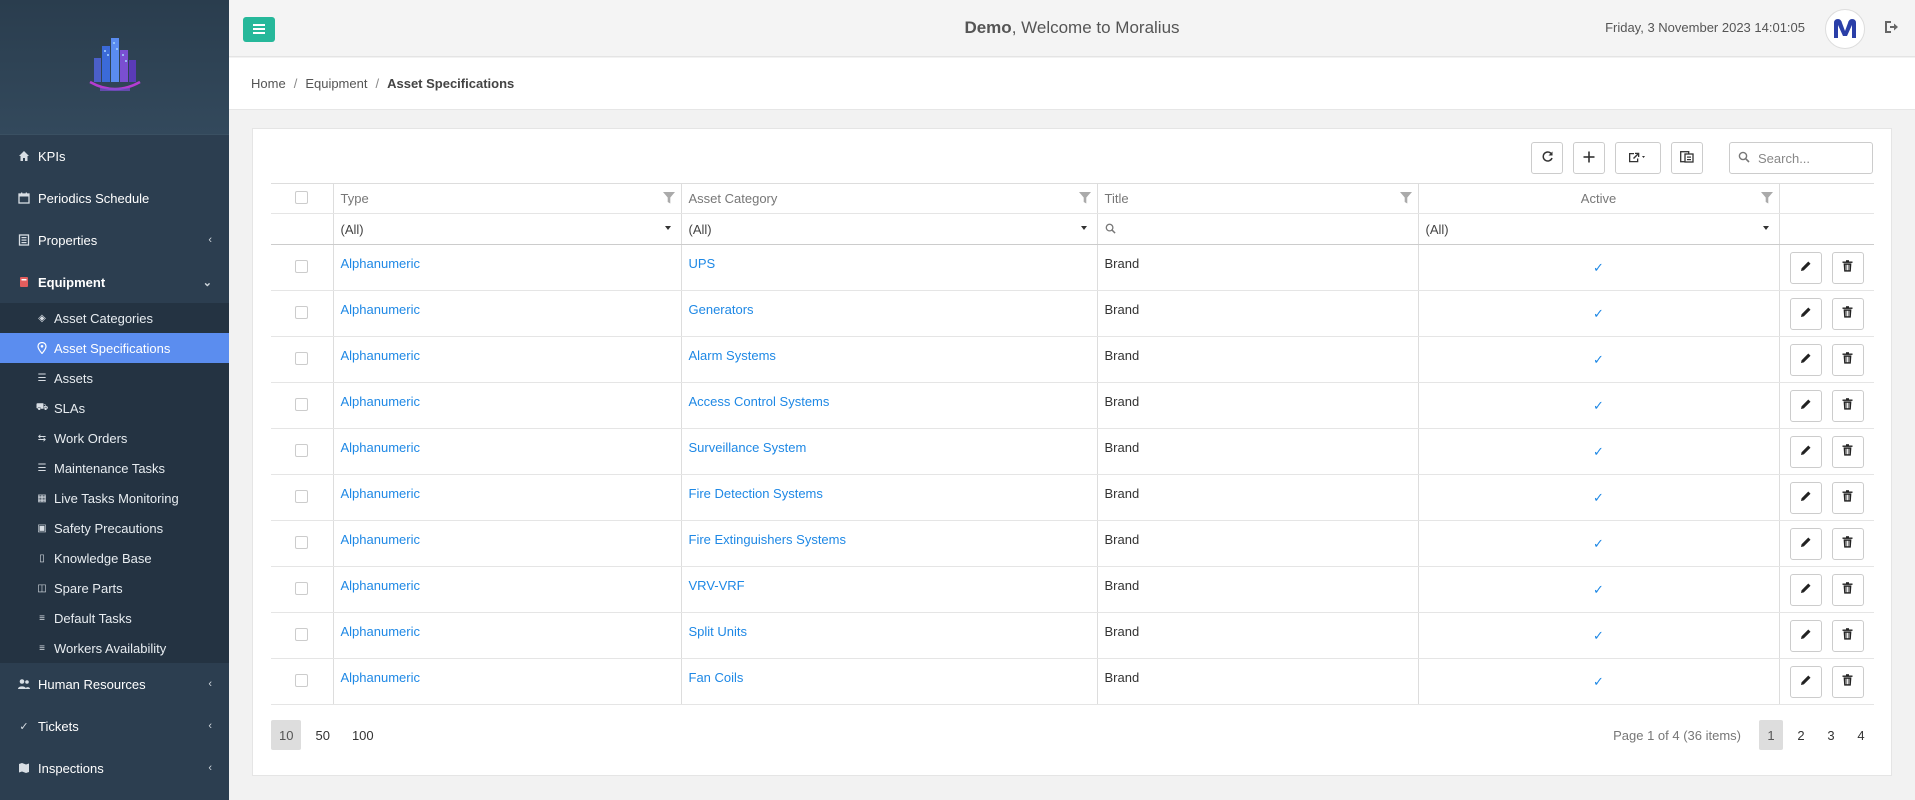  What do you see at coordinates (702, 263) in the screenshot?
I see `category-link: UPS` at bounding box center [702, 263].